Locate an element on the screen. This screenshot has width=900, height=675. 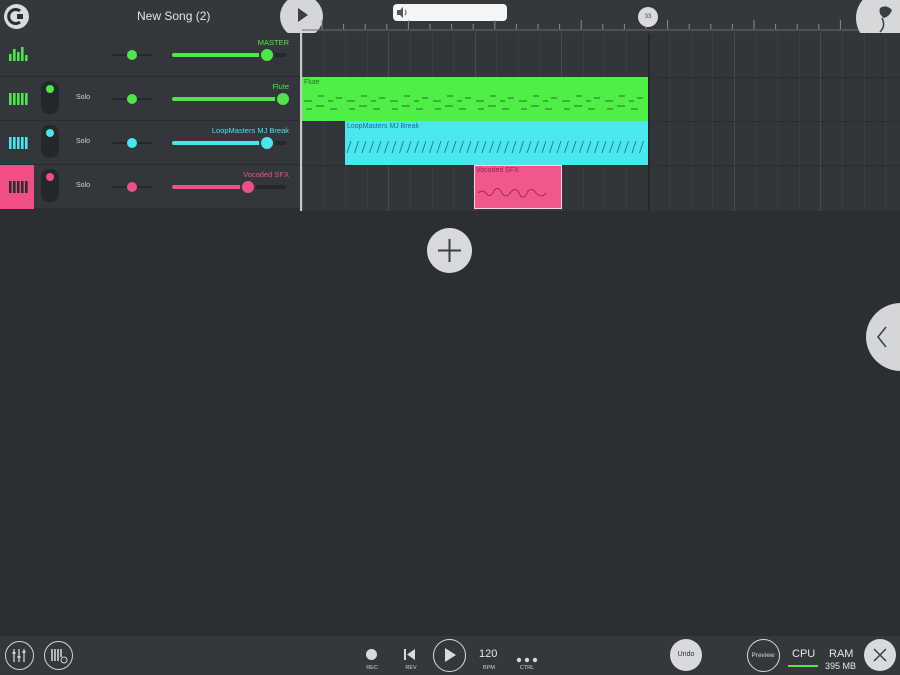
ram-label: RAM is located at coordinates (841, 654).